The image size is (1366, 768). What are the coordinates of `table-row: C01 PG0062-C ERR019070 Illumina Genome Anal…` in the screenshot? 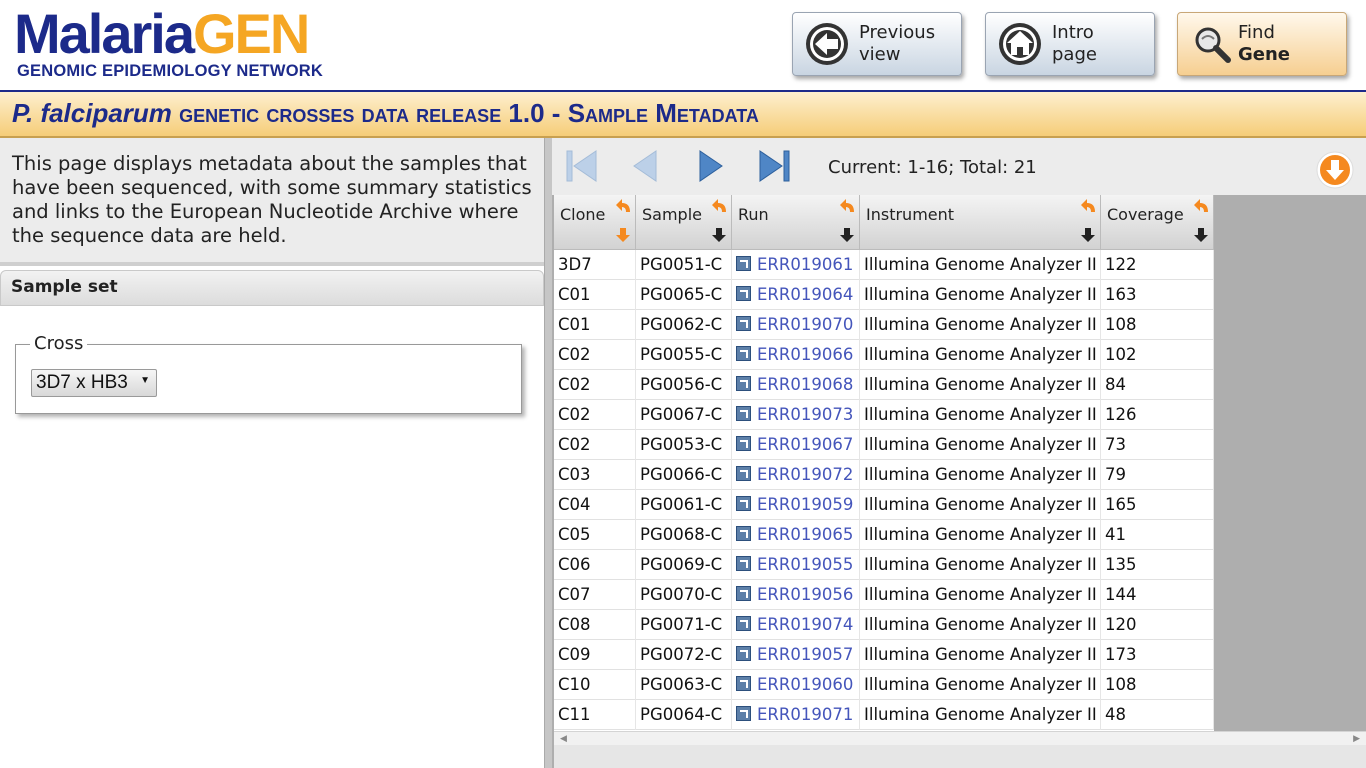 It's located at (884, 325).